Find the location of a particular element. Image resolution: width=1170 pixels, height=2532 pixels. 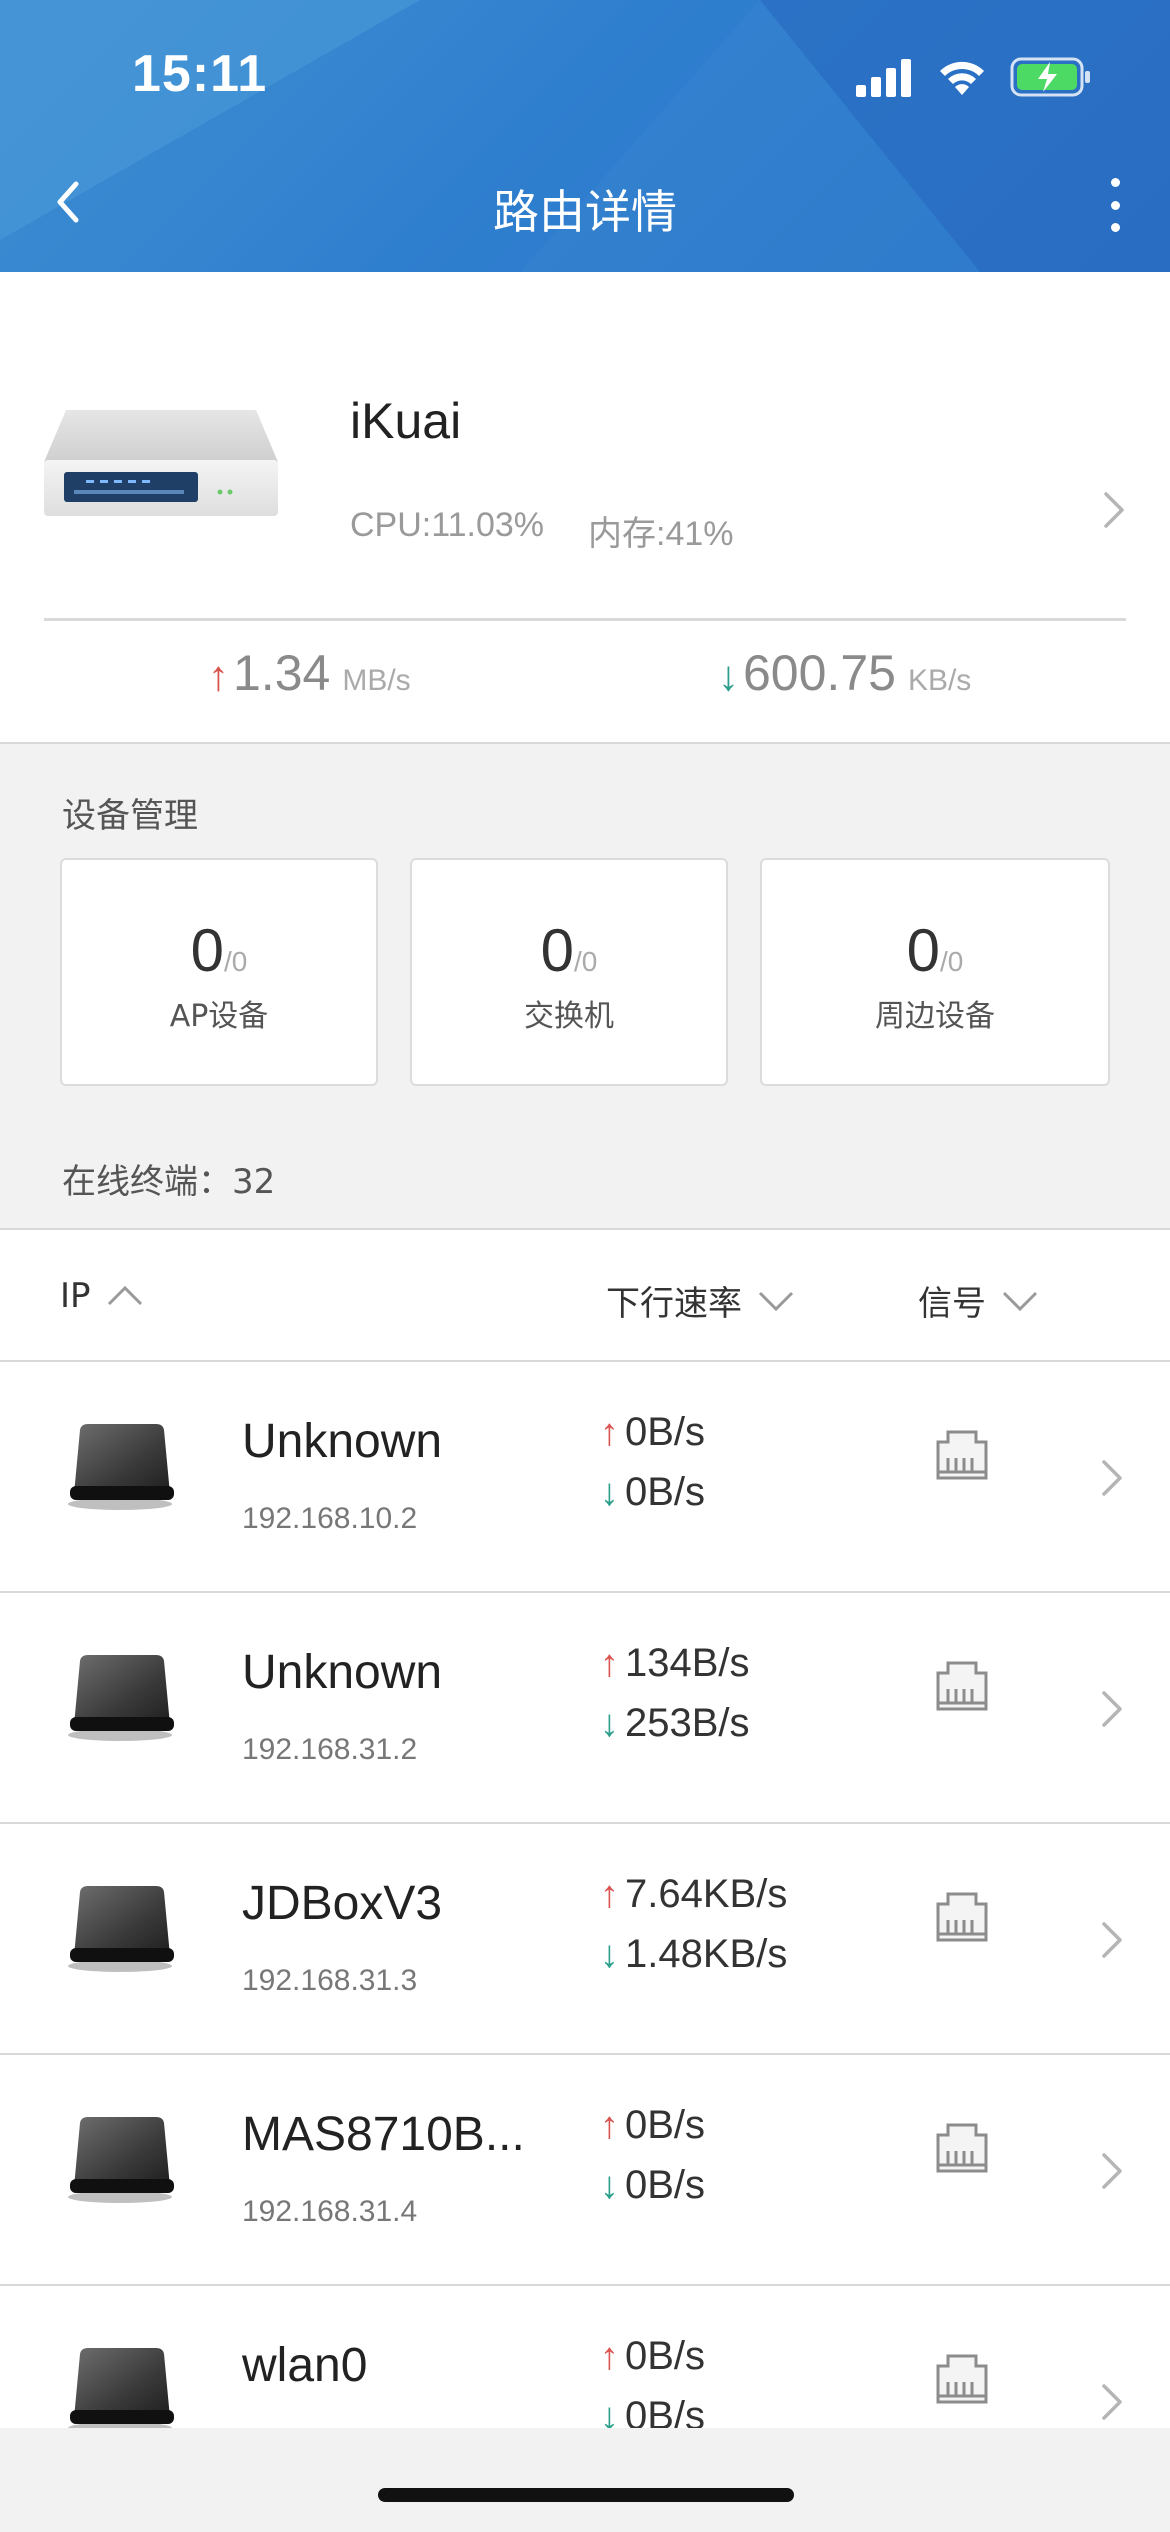

client-row: Unknown 192.168.31.2 ↑ 134B/s ↓ 253B/s is located at coordinates (585, 1708).